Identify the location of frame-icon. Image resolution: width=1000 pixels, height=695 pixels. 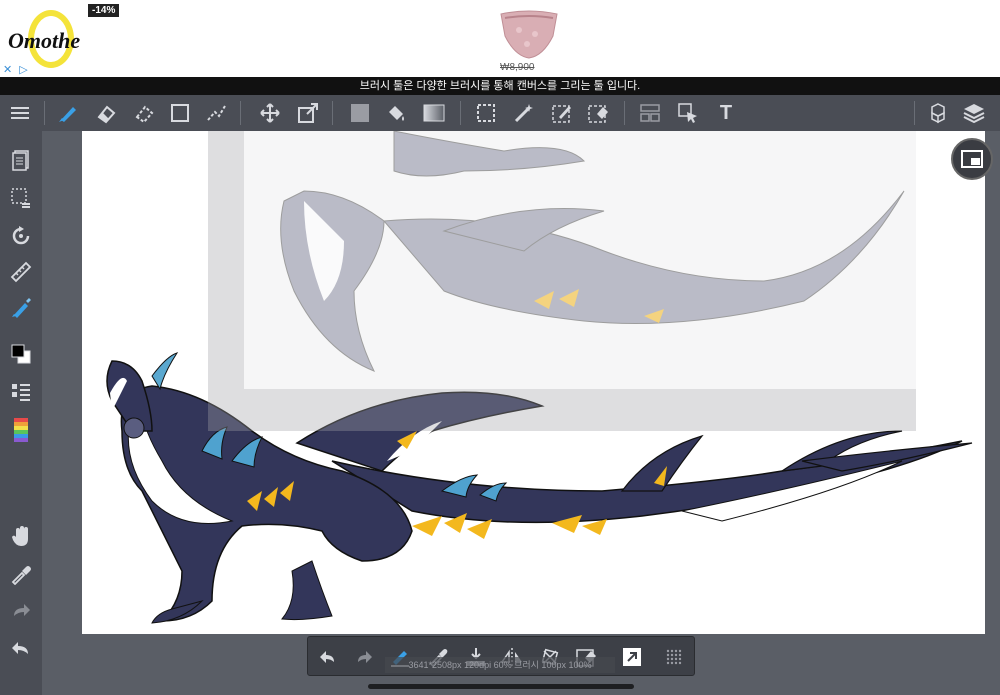
(650, 113).